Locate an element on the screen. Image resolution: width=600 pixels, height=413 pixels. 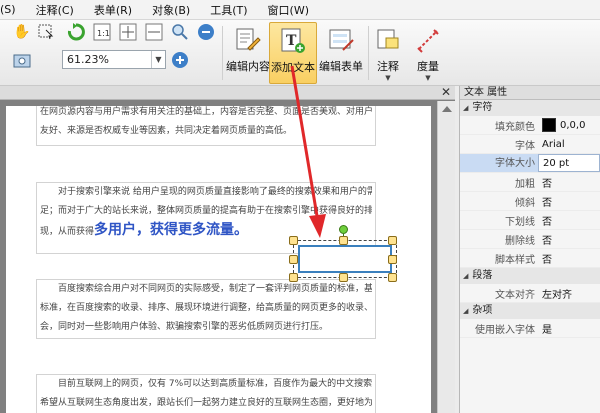
prop-italic: 倾斜 否 is located at coordinates (530, 201).